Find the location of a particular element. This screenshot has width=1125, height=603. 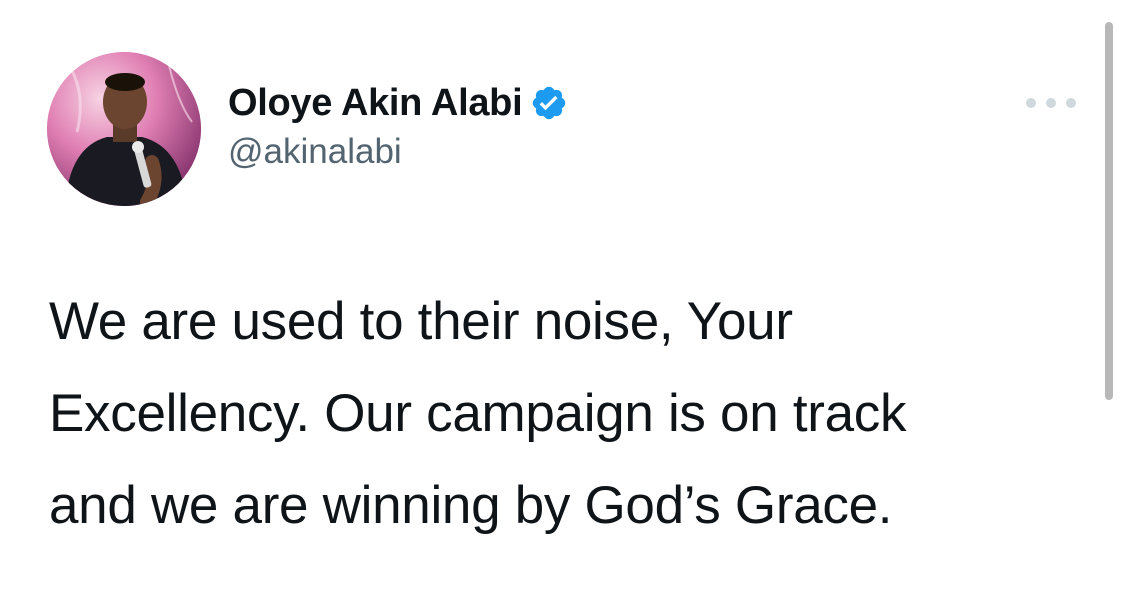

avatar-photo is located at coordinates (124, 129).